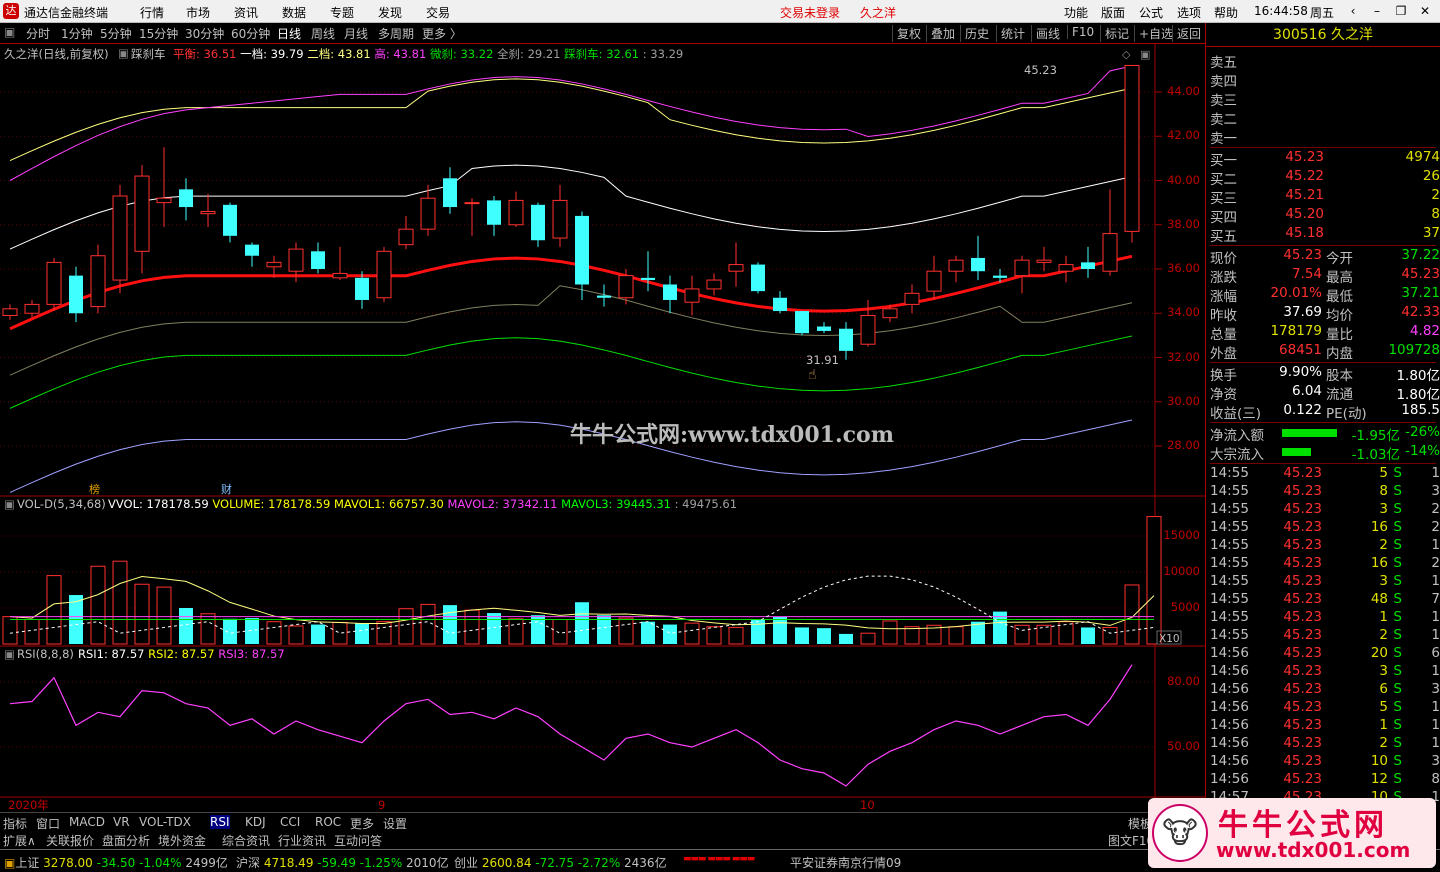  Describe the element at coordinates (560, 862) in the screenshot. I see `index-quote: 创业 2600.84 -72.75 -2.72% 2436亿` at that location.